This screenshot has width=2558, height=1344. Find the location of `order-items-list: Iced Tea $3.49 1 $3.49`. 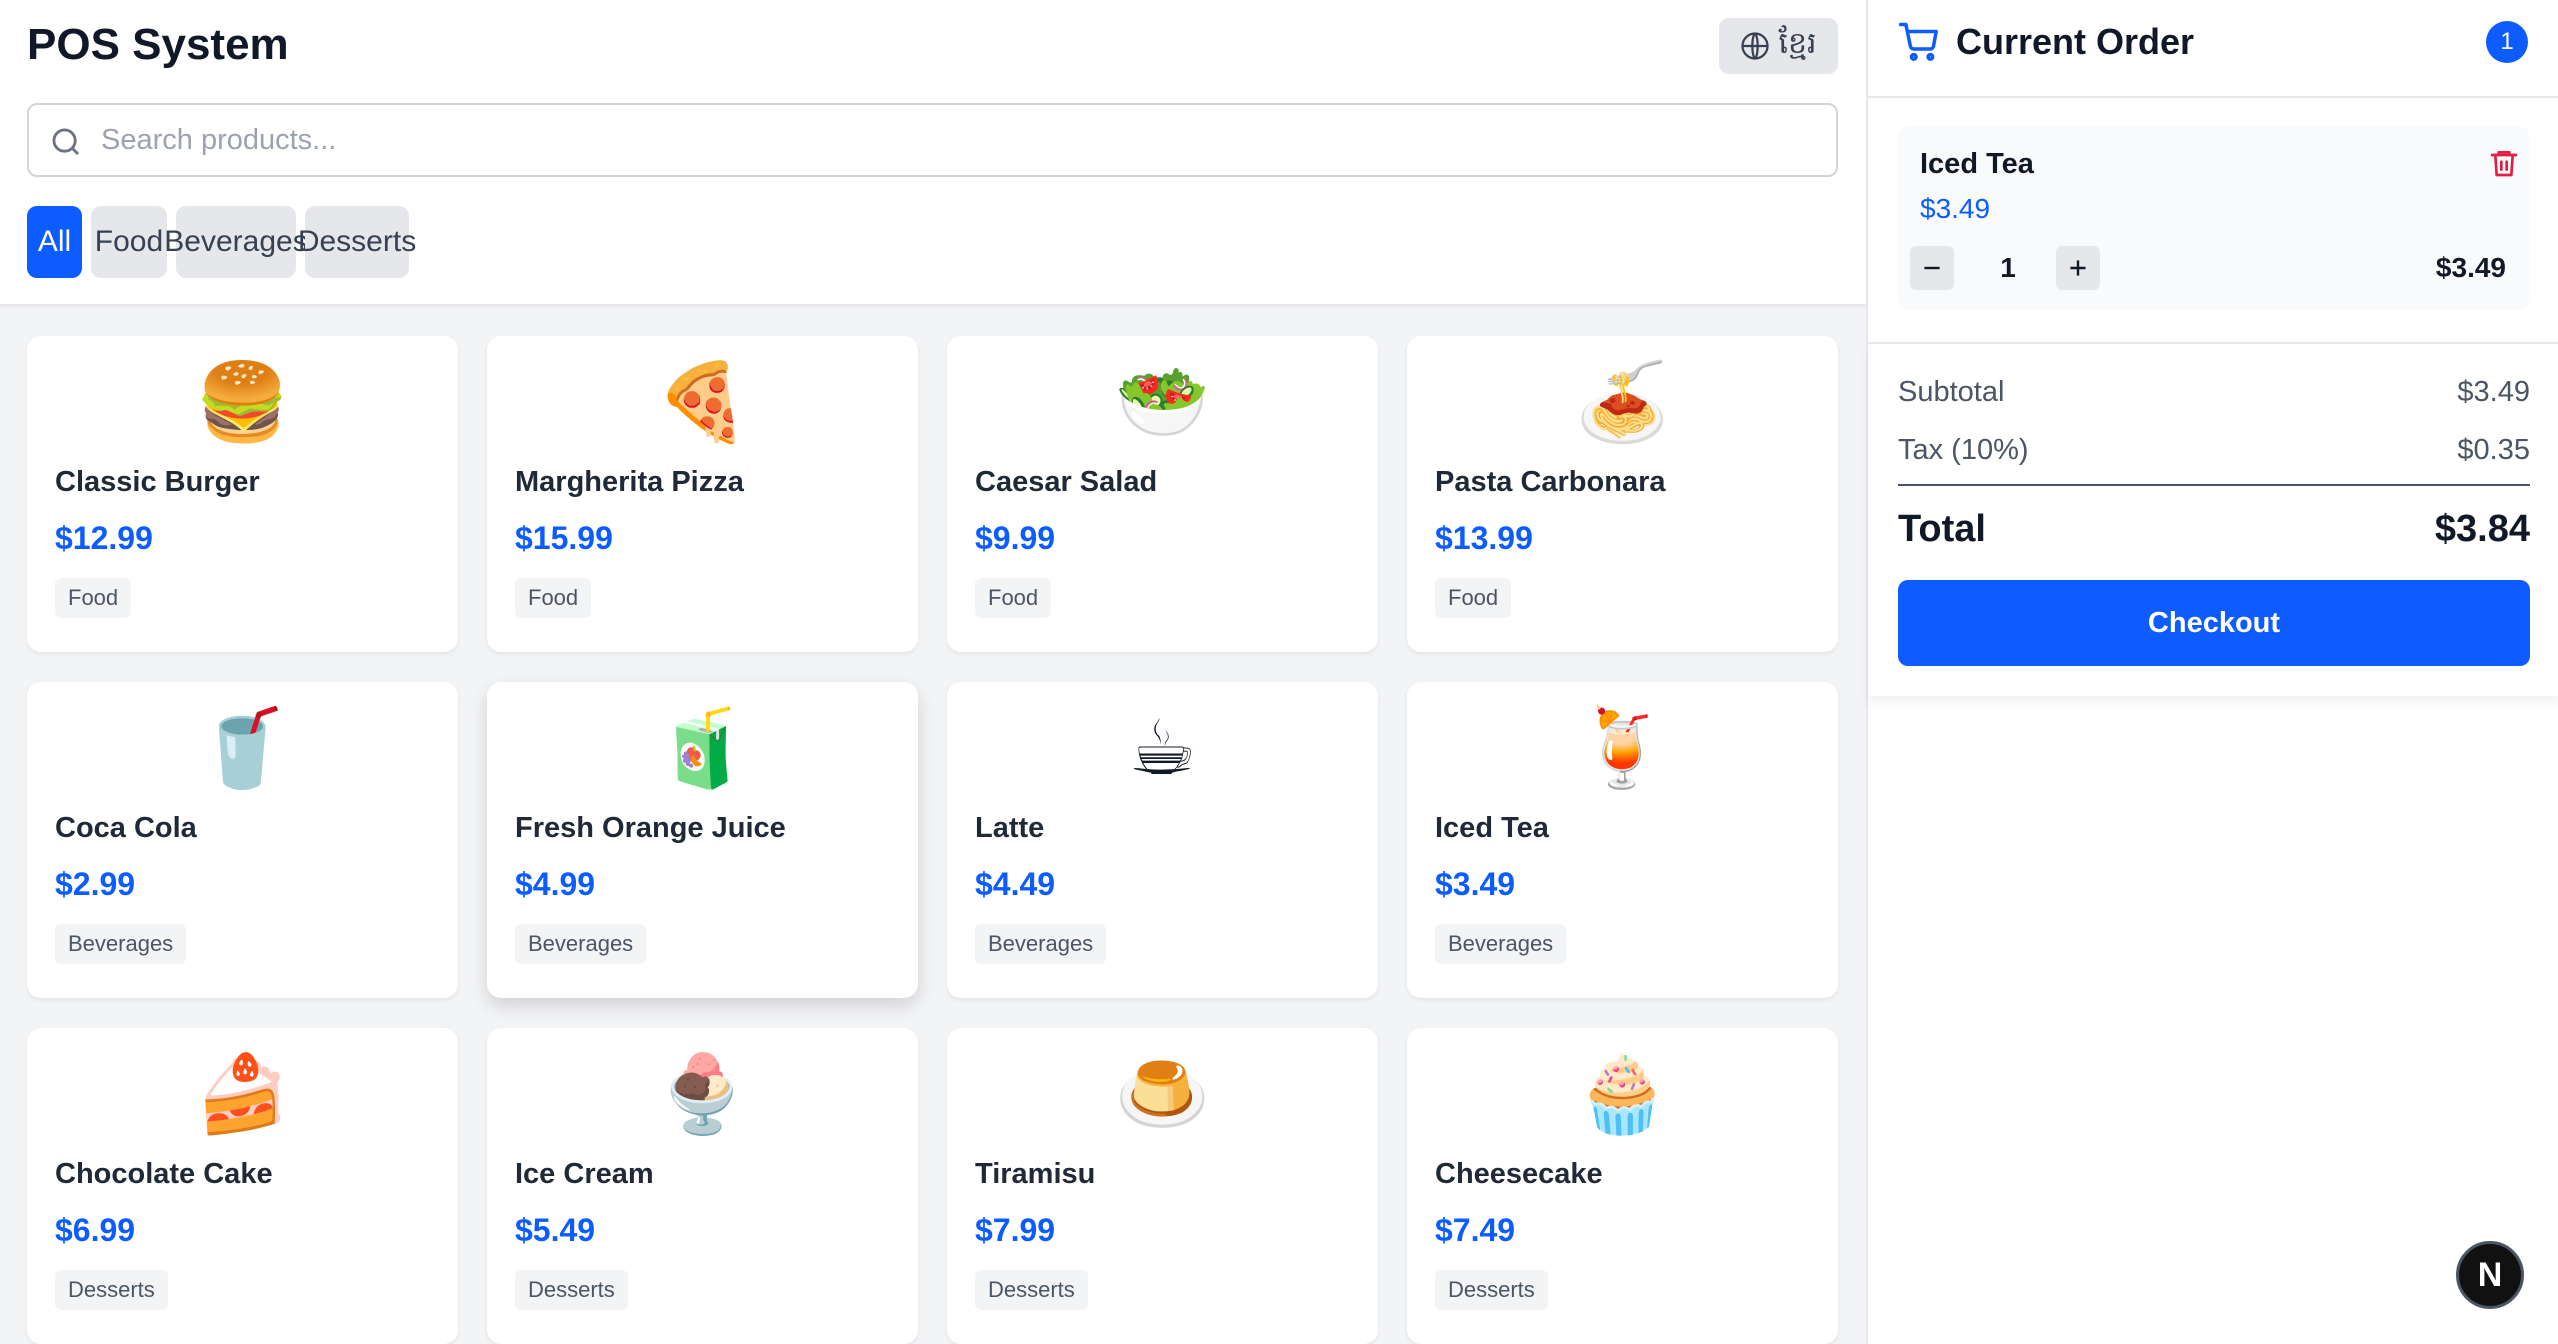

order-items-list: Iced Tea $3.49 1 $3.49 is located at coordinates (2213, 221).